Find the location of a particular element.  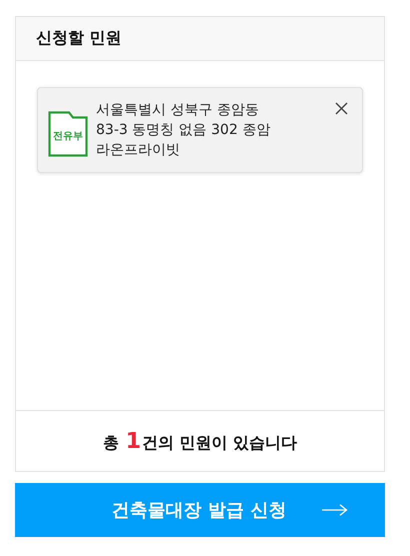

arrow-icon is located at coordinates (335, 510).